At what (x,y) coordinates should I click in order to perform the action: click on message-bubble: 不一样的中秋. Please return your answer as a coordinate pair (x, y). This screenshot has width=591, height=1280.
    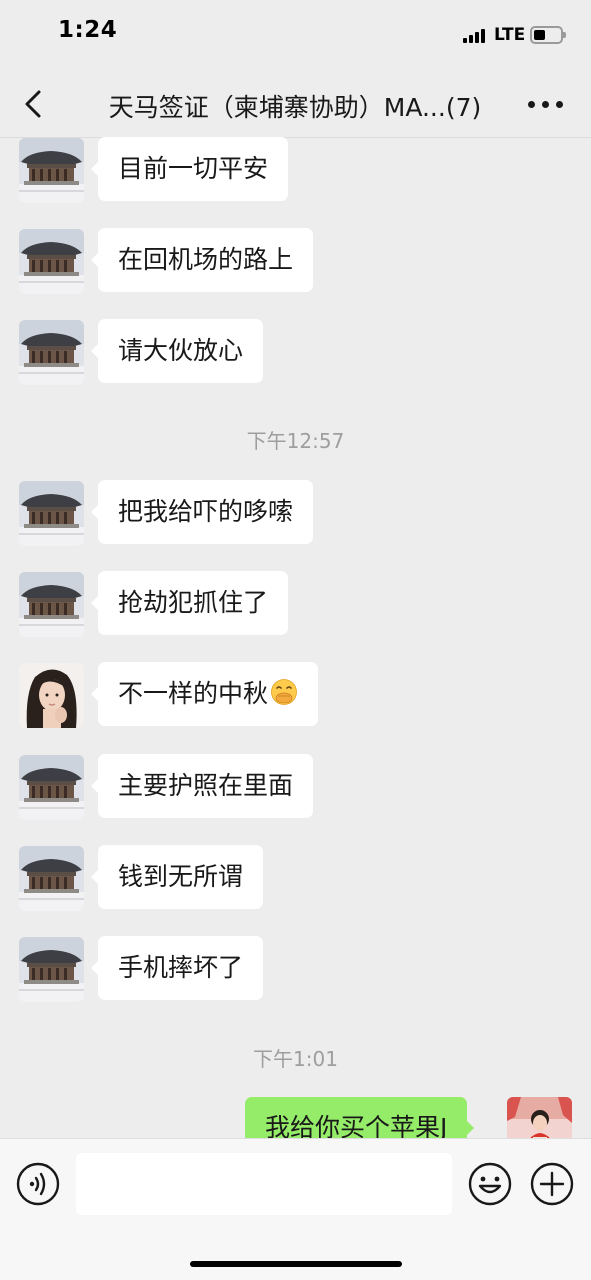
    Looking at the image, I should click on (204, 694).